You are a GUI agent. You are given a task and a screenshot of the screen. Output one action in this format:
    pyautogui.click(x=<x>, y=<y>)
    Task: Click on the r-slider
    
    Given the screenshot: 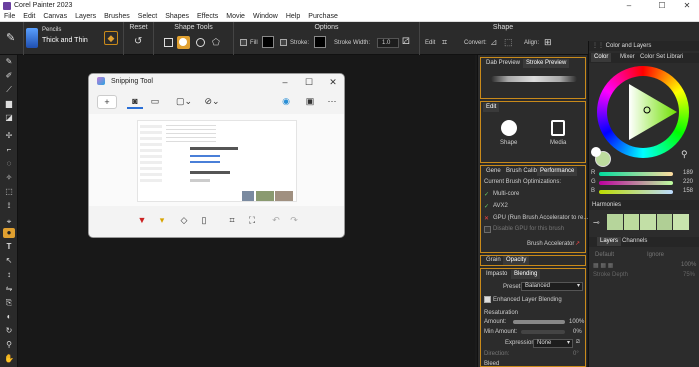 What is the action you would take?
    pyautogui.click(x=636, y=174)
    